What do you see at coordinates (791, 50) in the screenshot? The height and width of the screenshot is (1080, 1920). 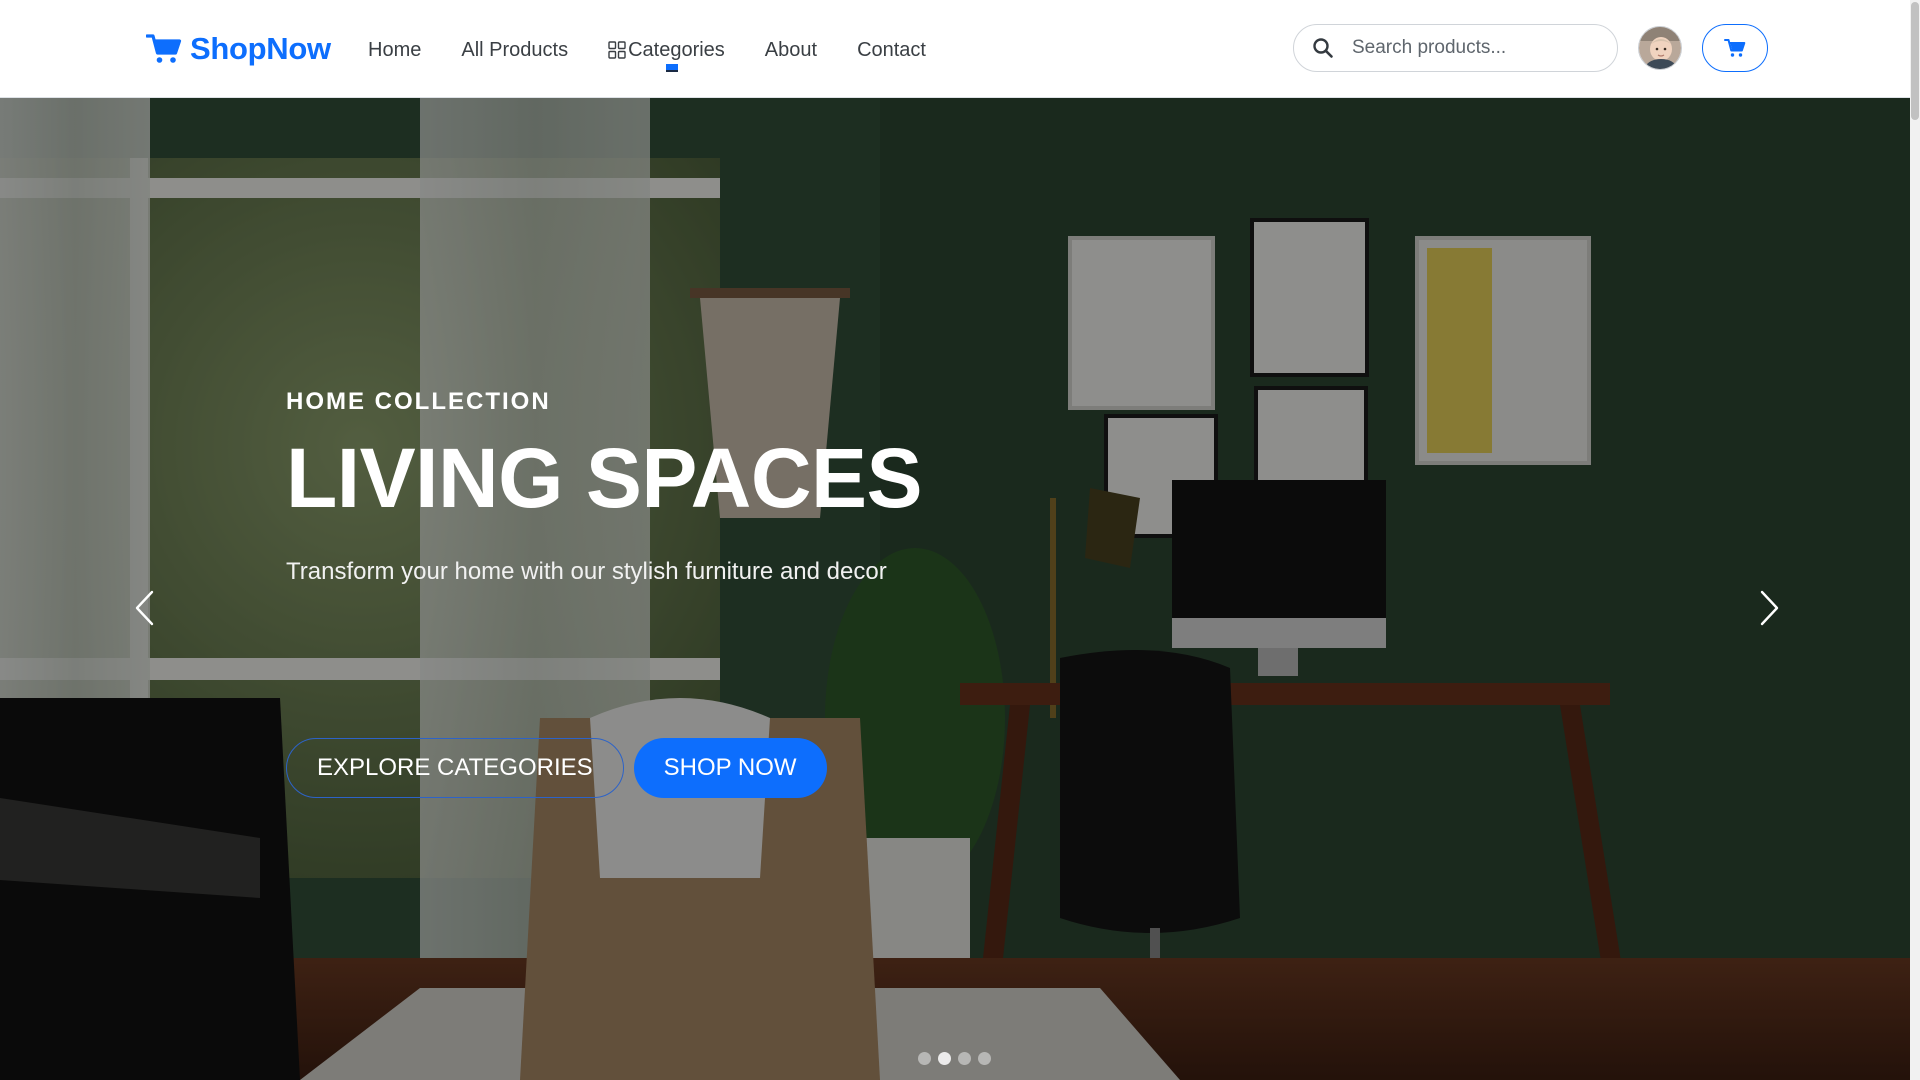 I see `nav-about: About` at bounding box center [791, 50].